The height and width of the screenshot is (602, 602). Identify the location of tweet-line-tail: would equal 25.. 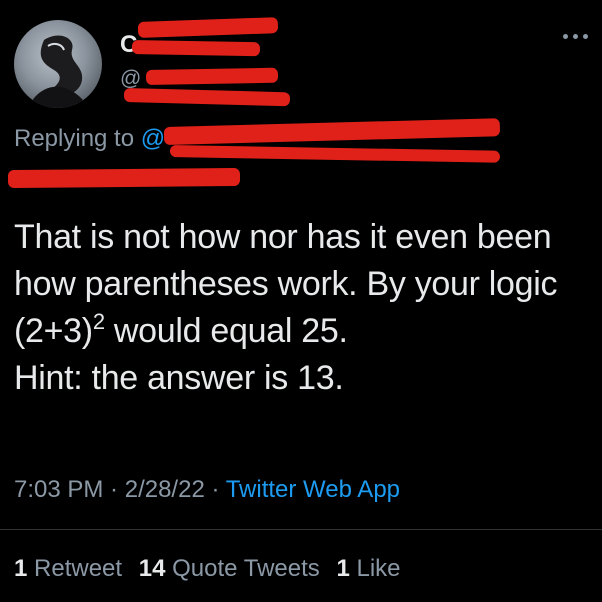
(226, 331).